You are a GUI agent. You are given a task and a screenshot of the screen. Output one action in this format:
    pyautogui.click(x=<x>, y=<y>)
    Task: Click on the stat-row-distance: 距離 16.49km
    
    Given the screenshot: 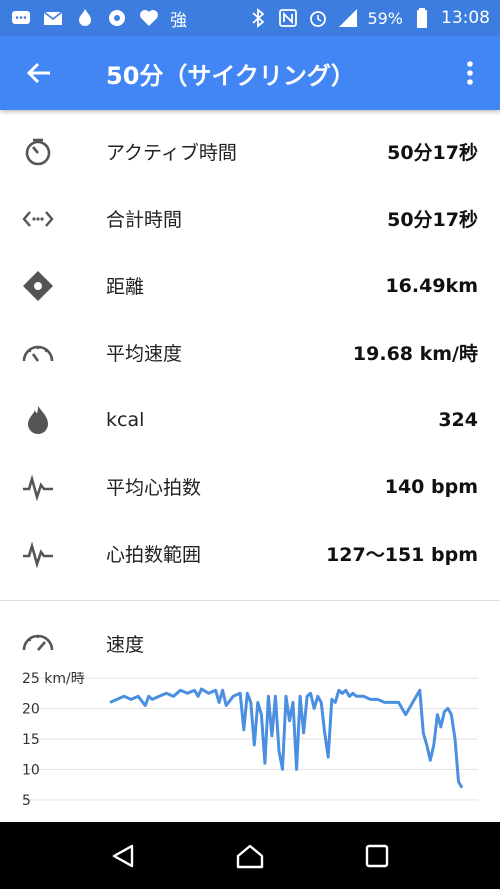 What is the action you would take?
    pyautogui.click(x=250, y=285)
    